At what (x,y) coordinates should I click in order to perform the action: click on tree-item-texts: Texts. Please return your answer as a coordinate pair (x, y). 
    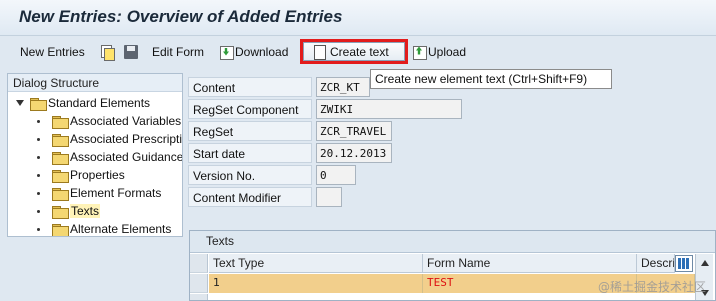
    Looking at the image, I should click on (69, 211).